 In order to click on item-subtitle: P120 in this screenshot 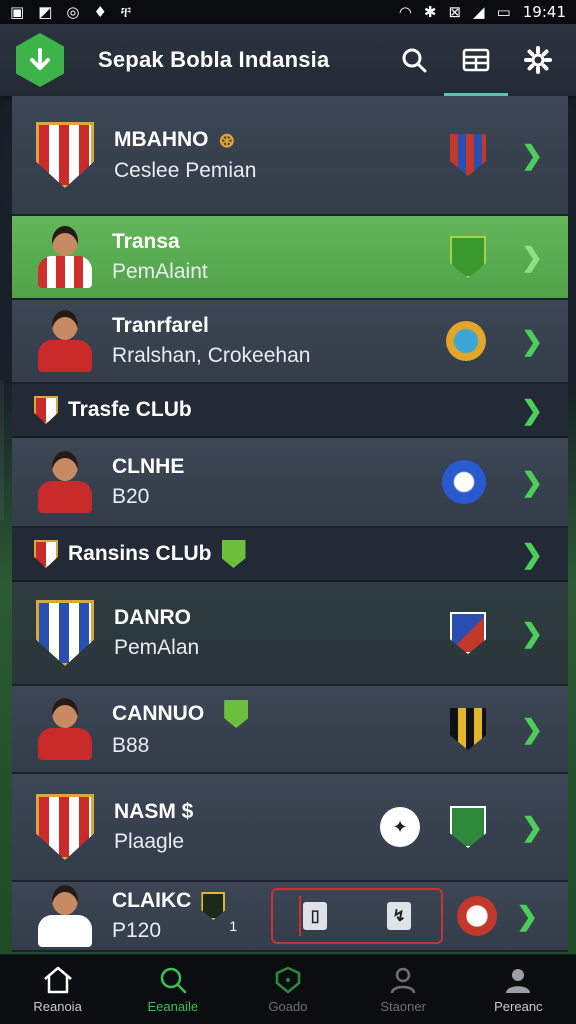, I will do `click(137, 930)`.